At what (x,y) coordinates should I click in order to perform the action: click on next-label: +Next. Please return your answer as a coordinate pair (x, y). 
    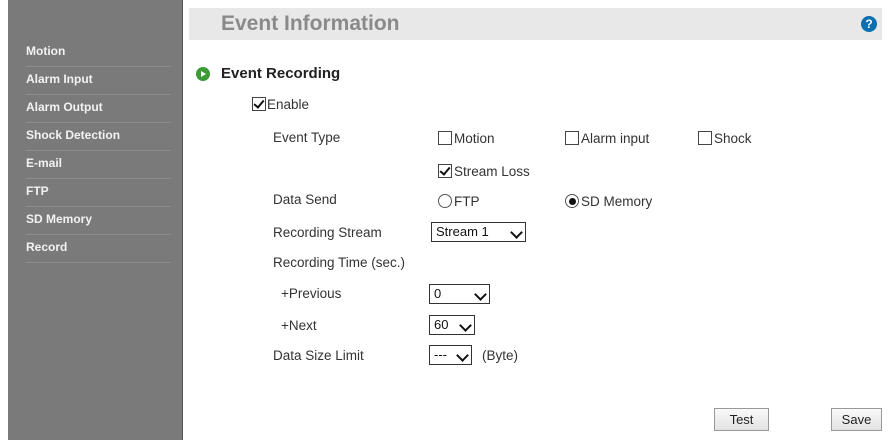
    Looking at the image, I should click on (299, 325).